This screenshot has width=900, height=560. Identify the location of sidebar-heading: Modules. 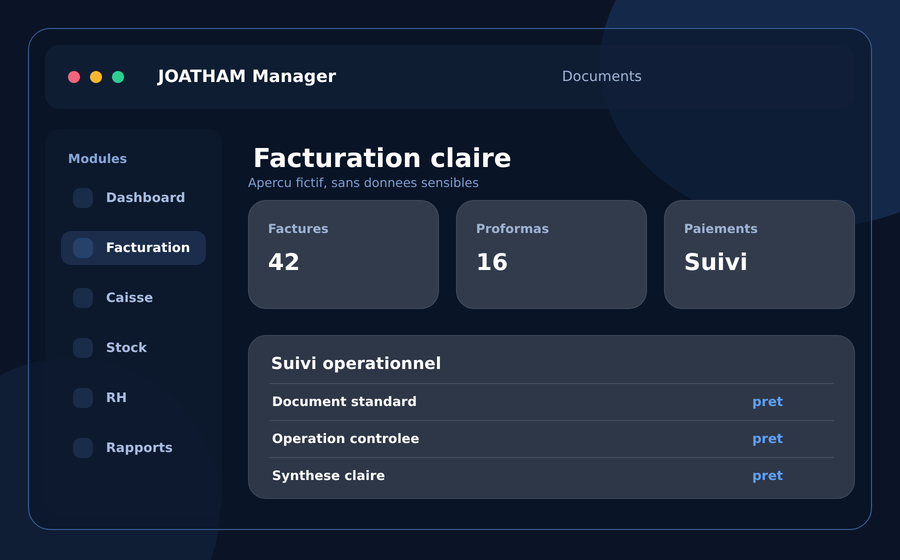
(98, 158).